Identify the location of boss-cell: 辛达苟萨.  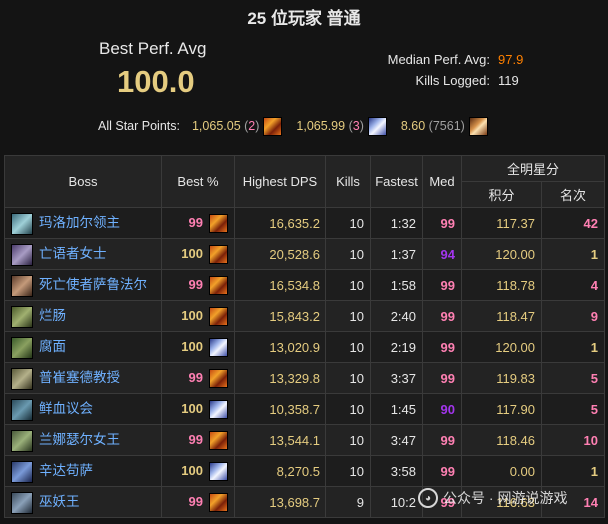
(83, 471).